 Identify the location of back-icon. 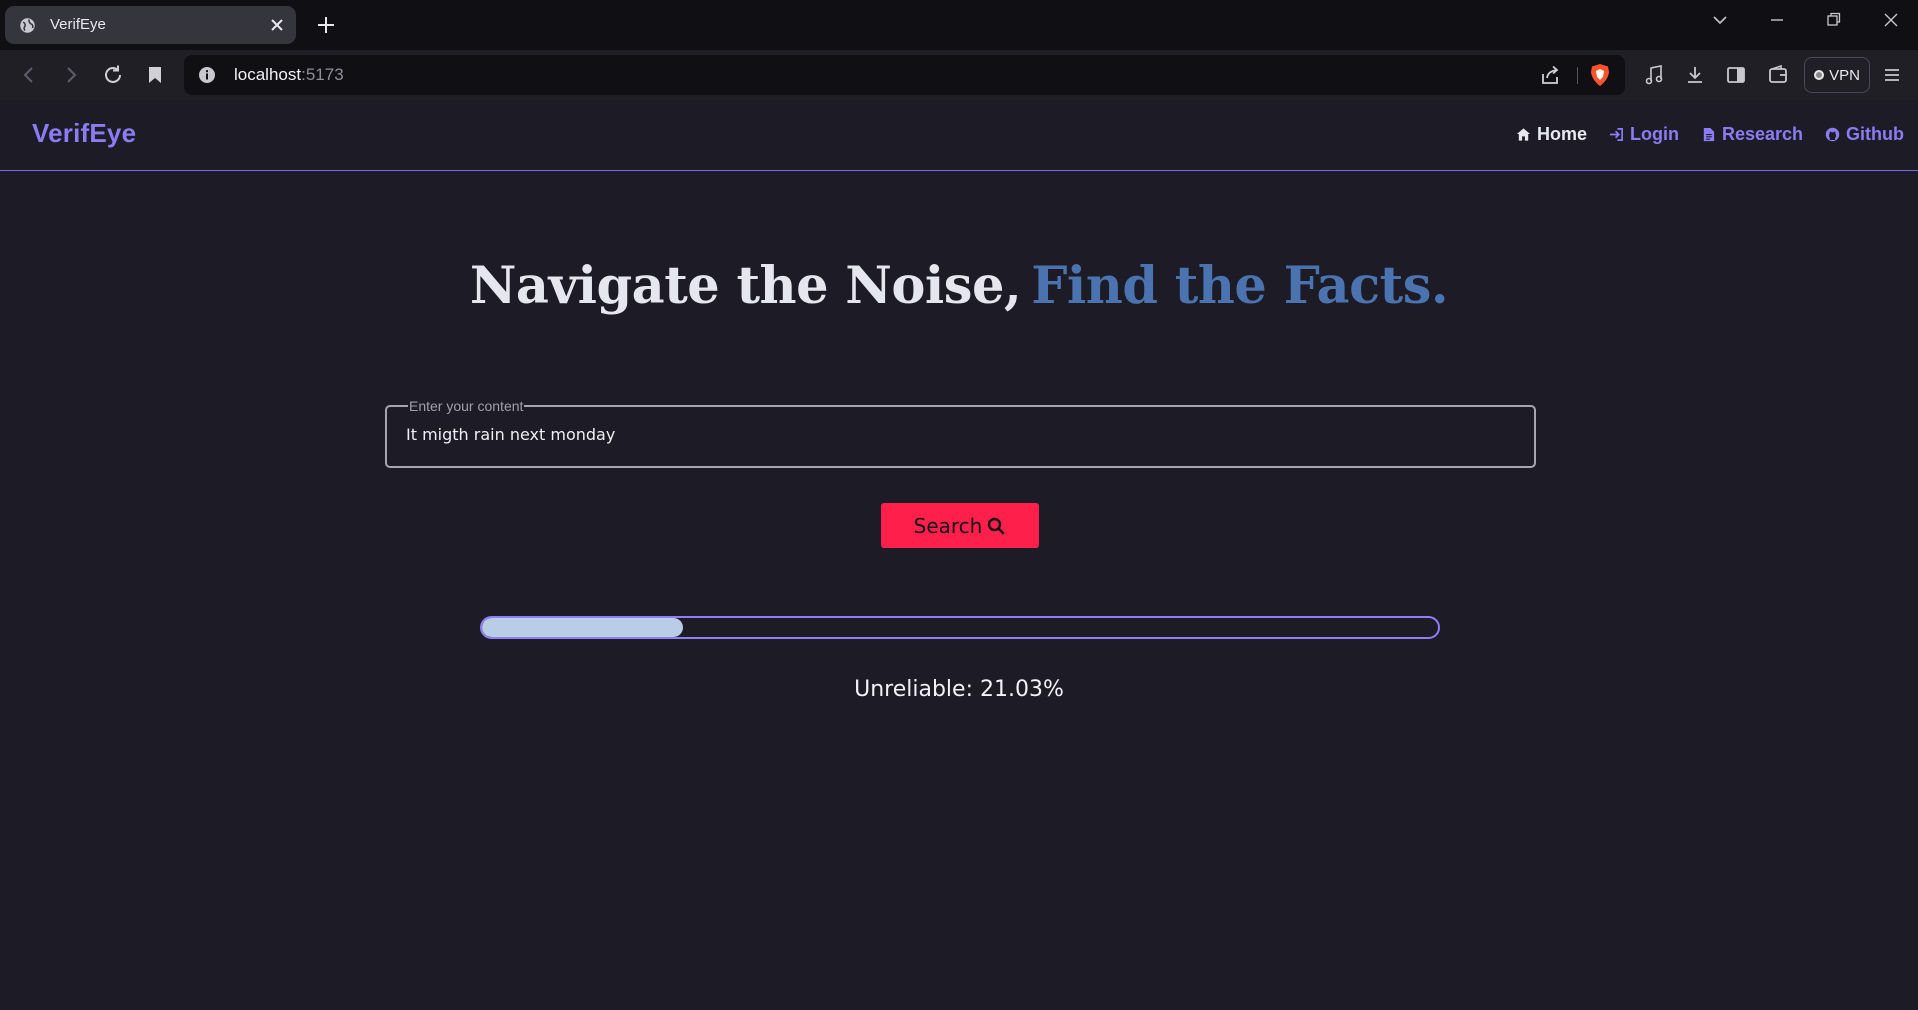
(29, 75).